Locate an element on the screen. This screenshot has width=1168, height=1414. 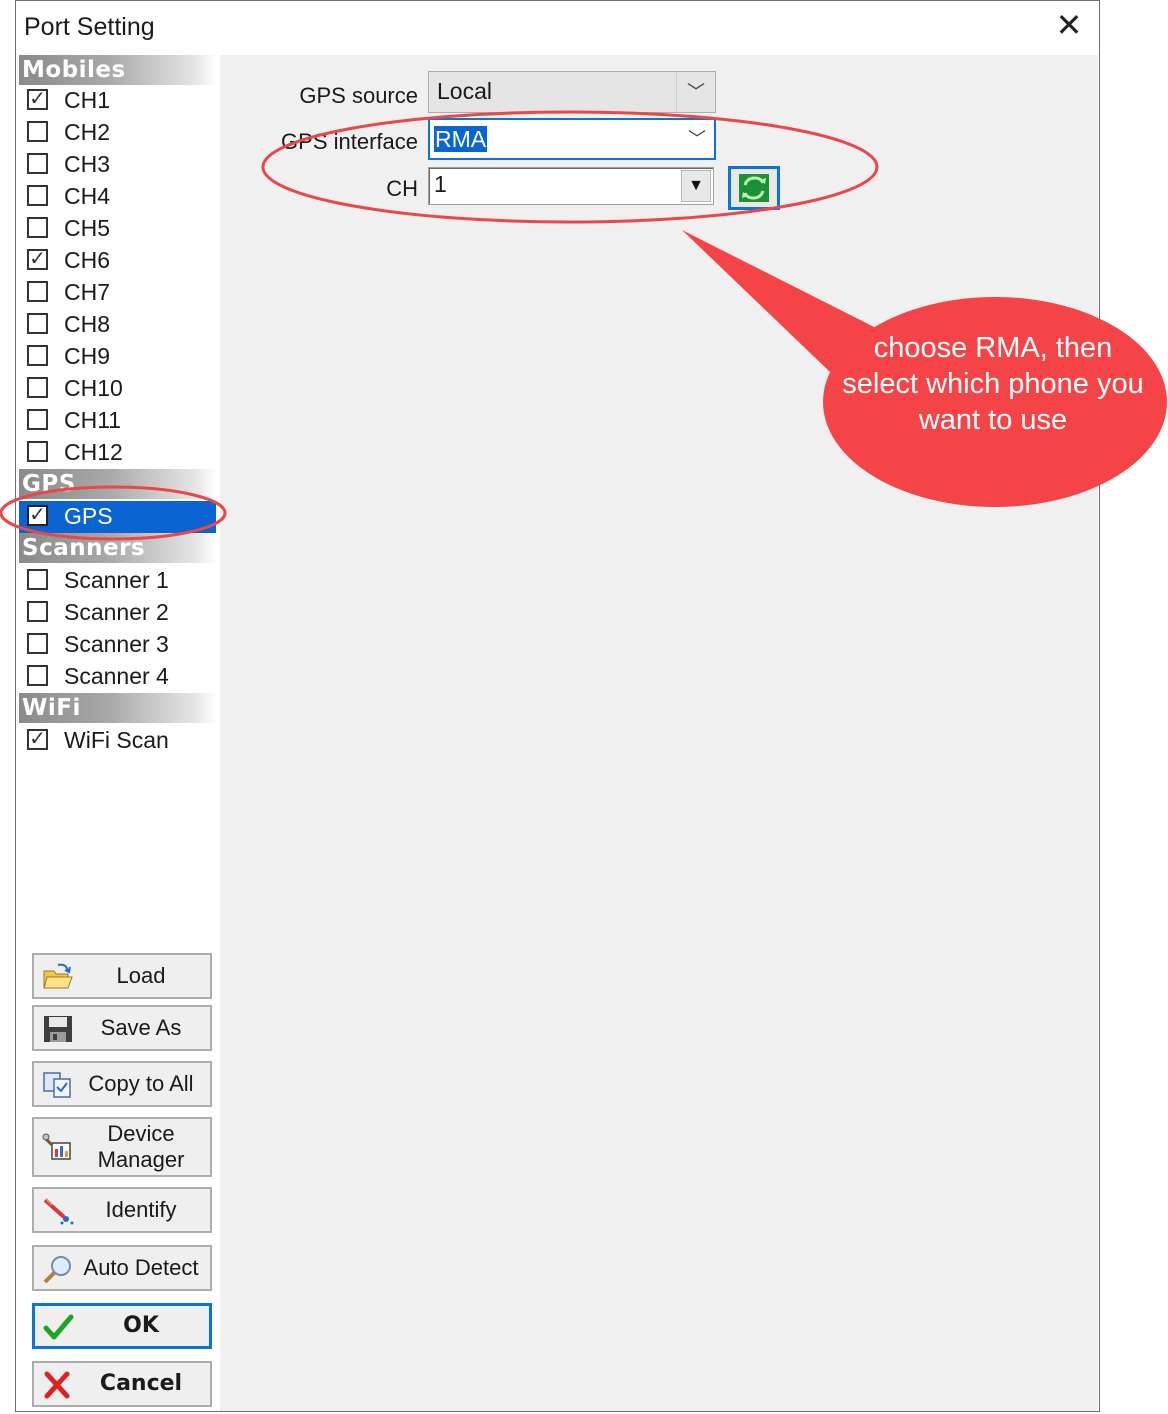
list-item-scanner-3: Scanner 3 is located at coordinates (117, 645).